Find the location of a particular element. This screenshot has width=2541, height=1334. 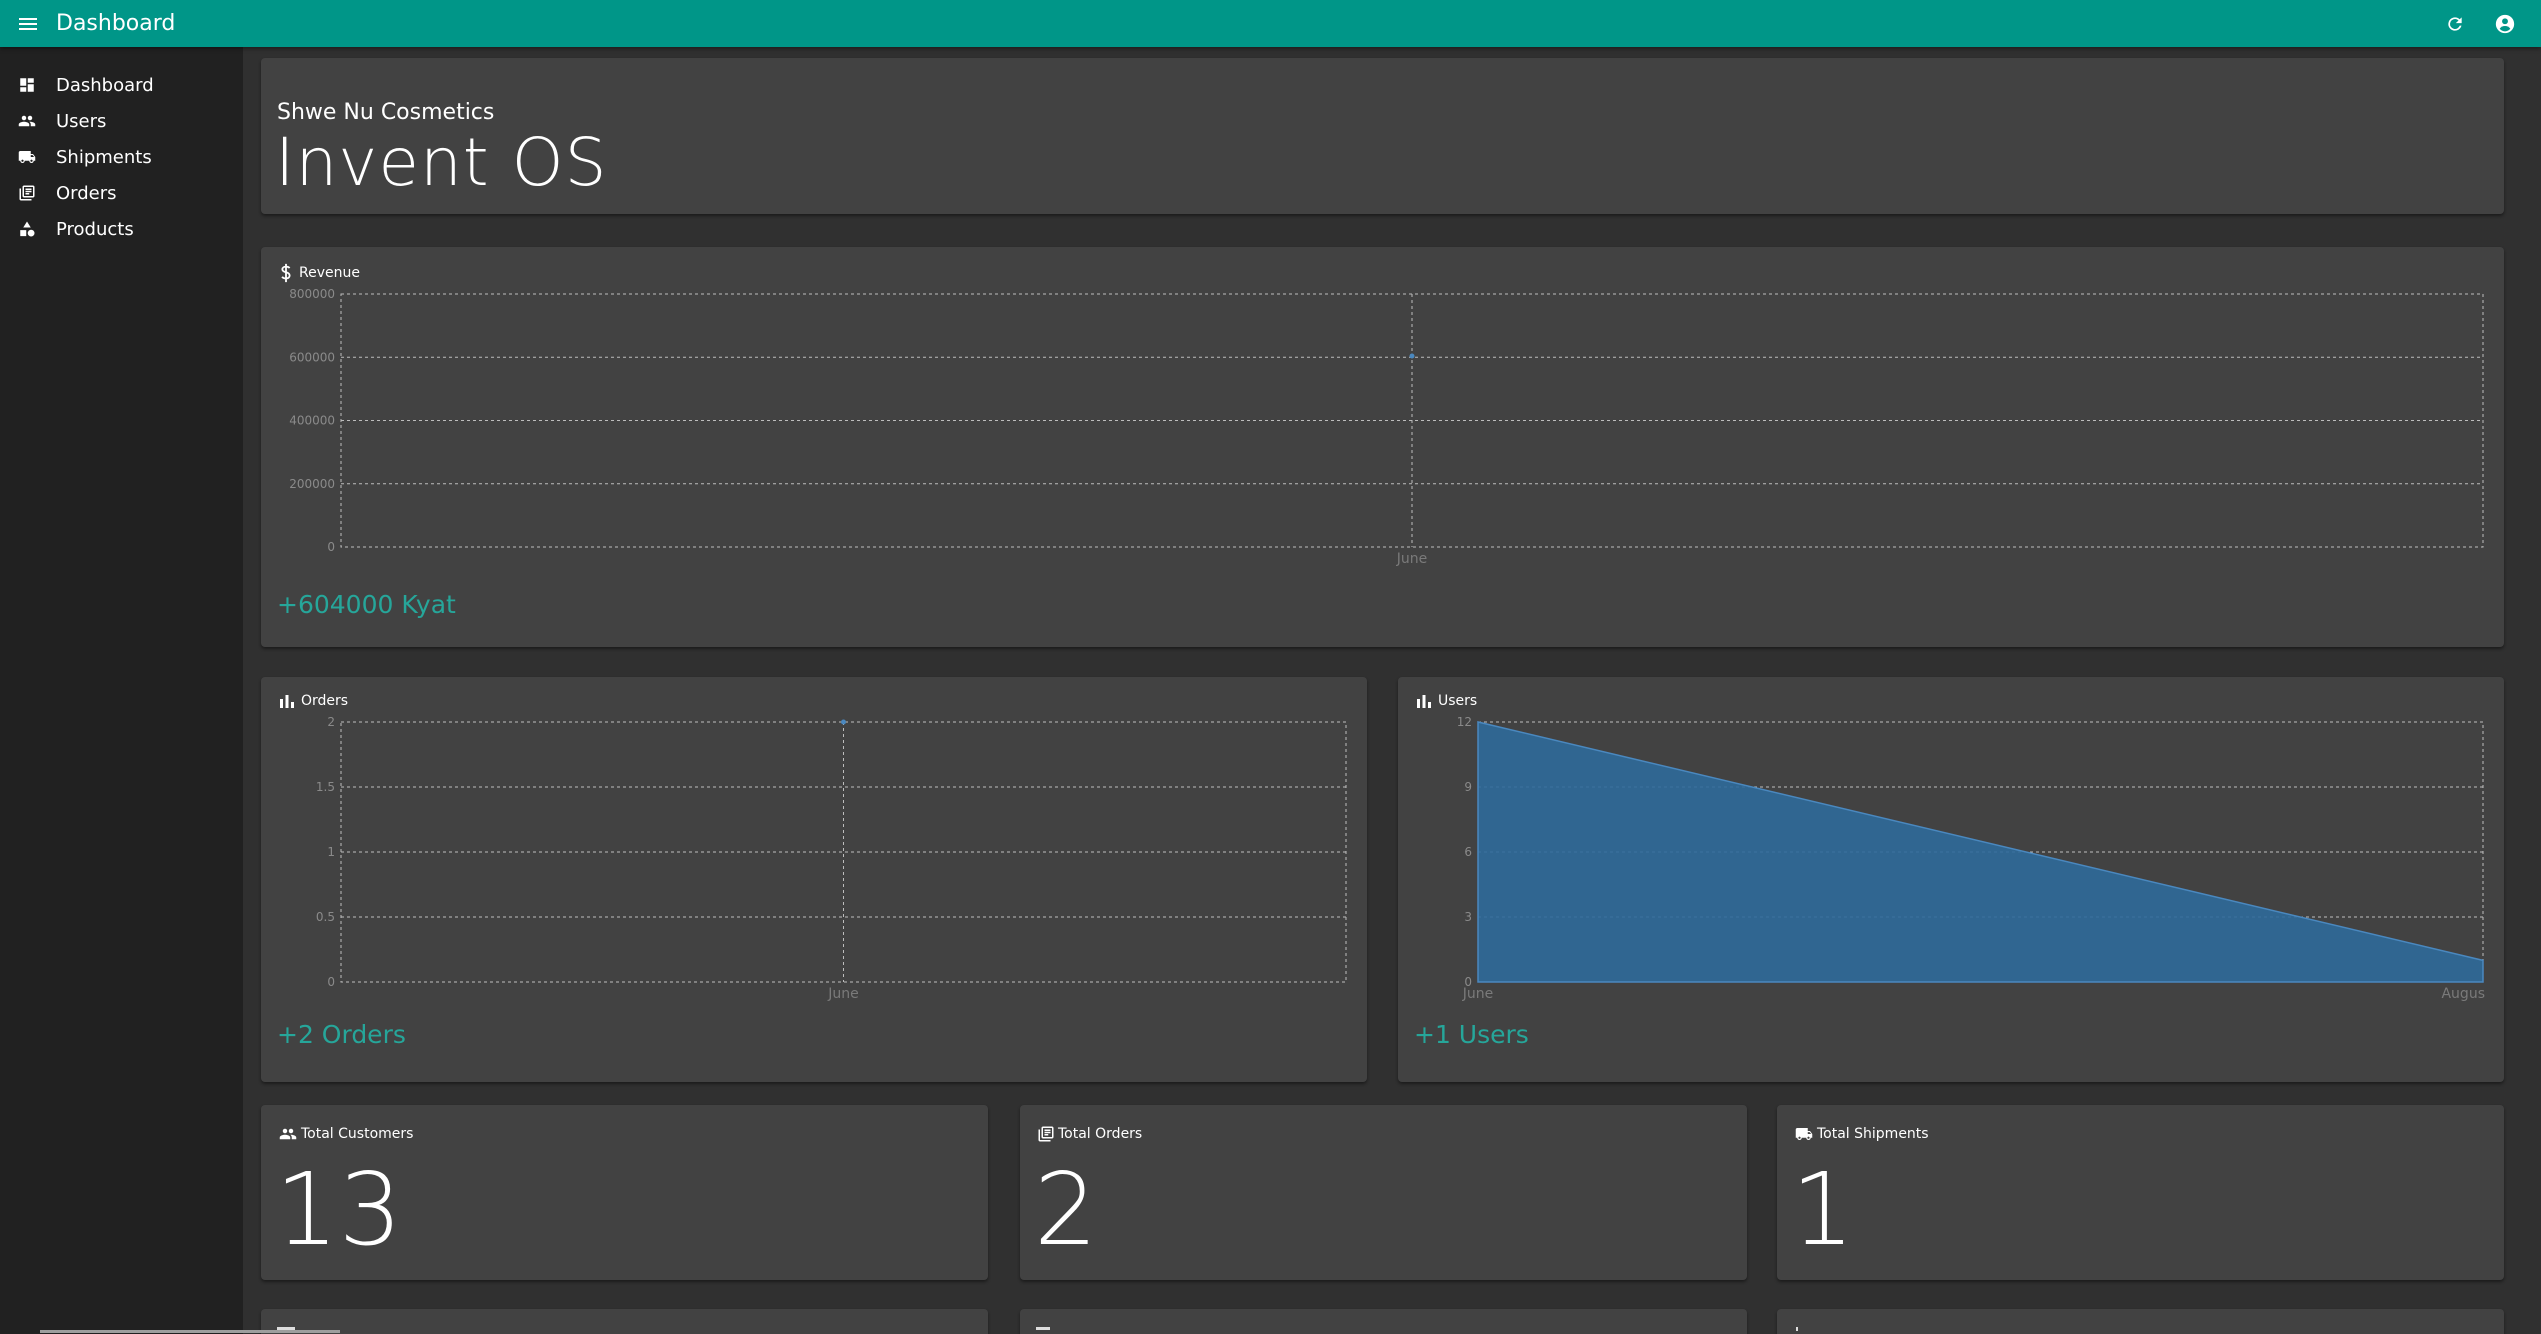

sidebar-item-dashboard: Dashboard is located at coordinates (121, 85).